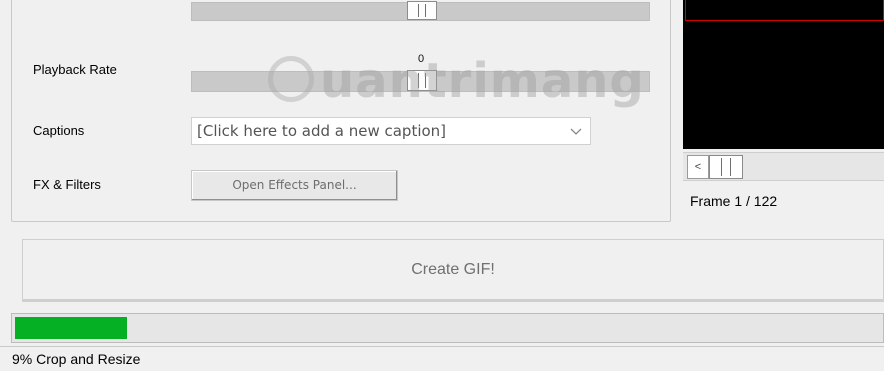  What do you see at coordinates (75, 69) in the screenshot?
I see `playback-rate-label: Playback Rate` at bounding box center [75, 69].